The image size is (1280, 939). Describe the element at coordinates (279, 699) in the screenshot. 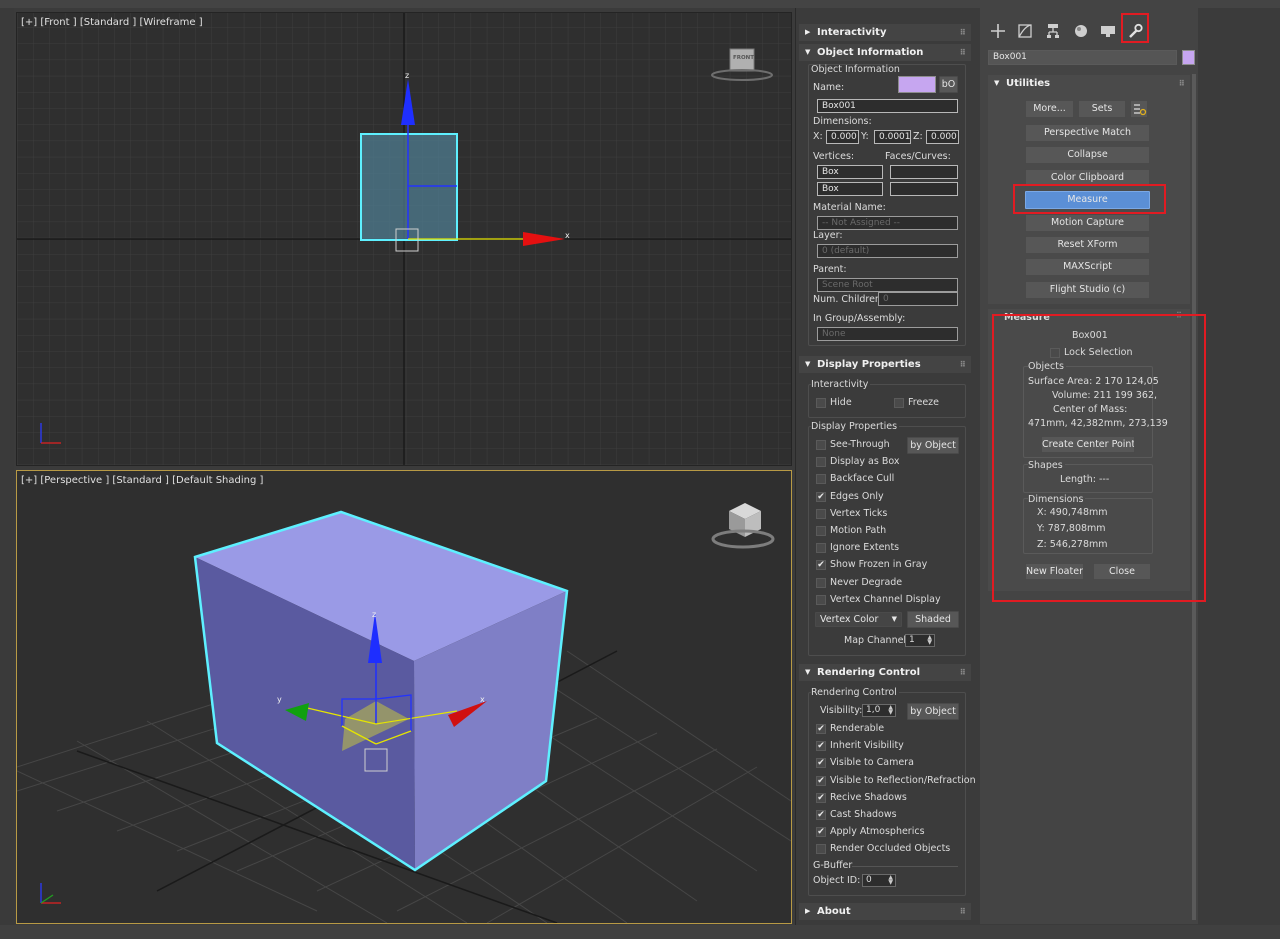

I see `persp-axis-y: y` at that location.